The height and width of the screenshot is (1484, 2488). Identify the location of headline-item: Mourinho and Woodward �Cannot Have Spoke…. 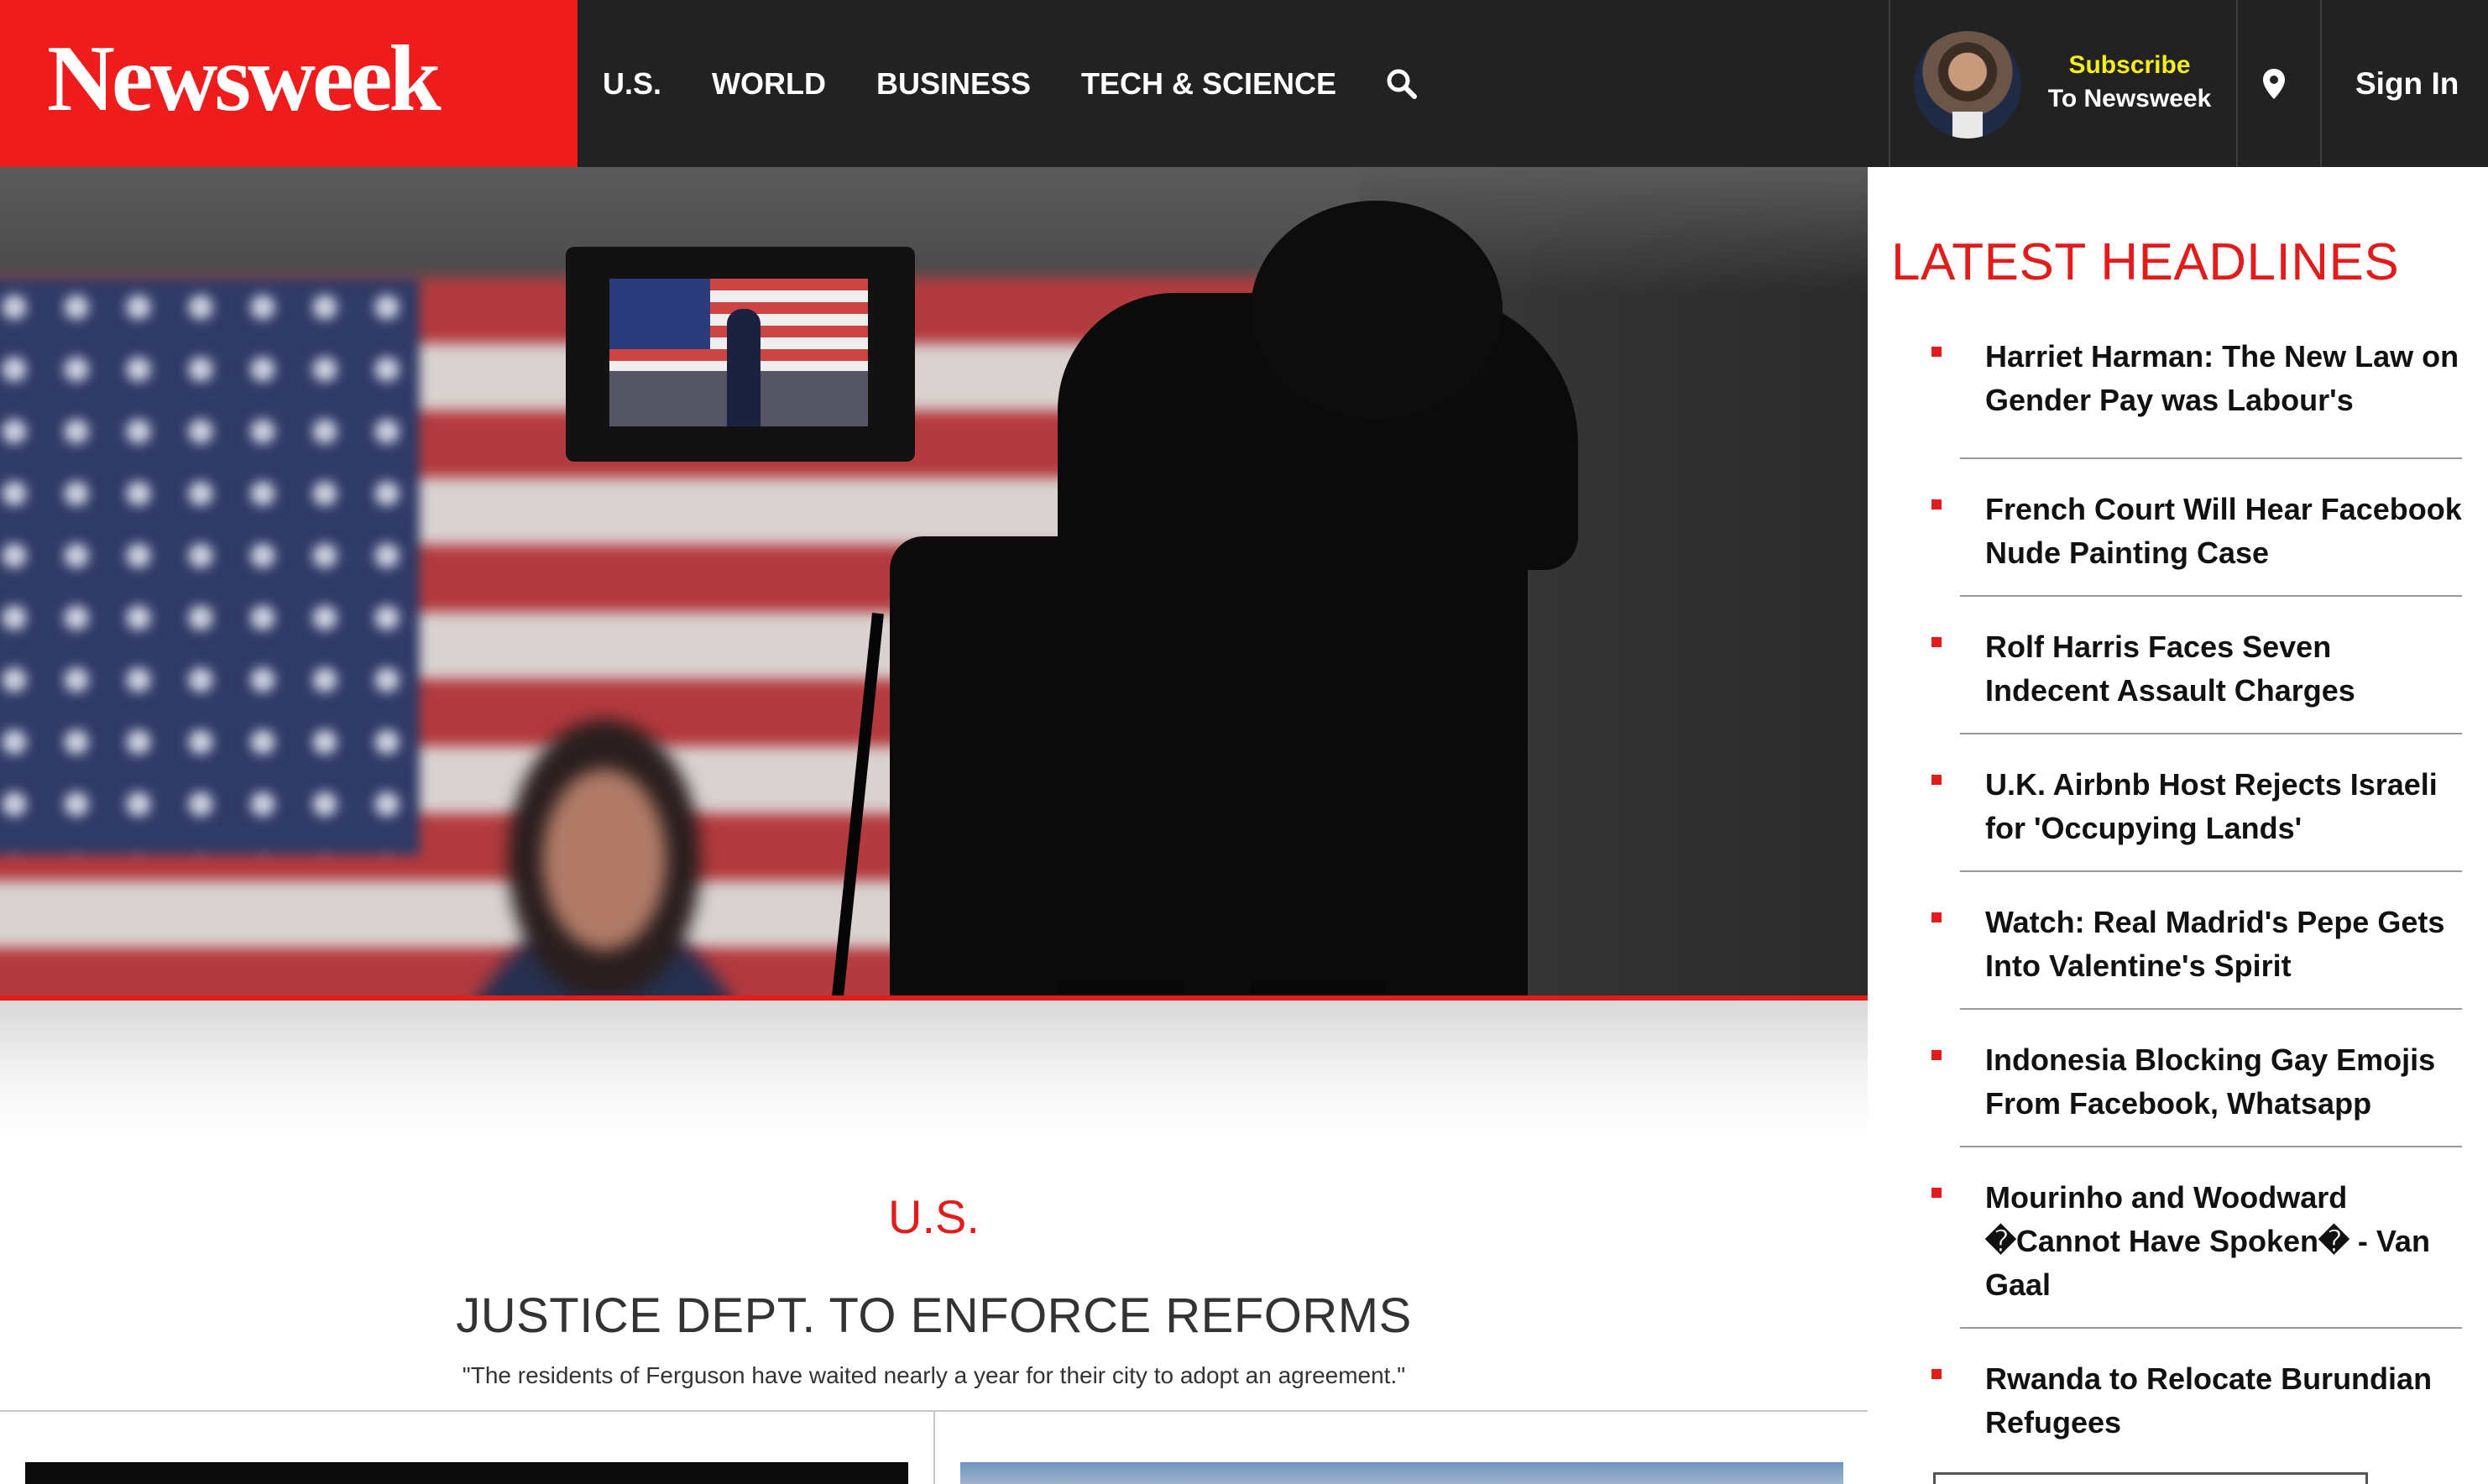
(2196, 1238).